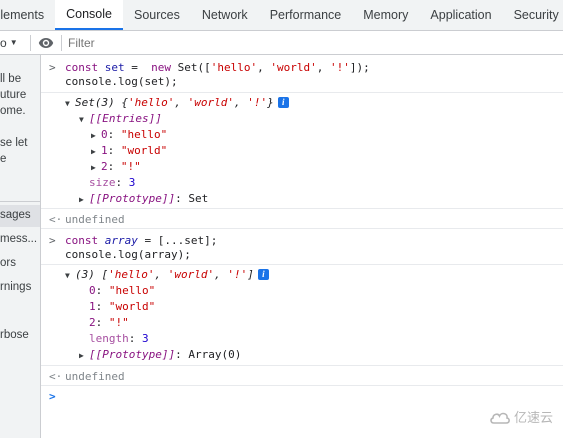 The image size is (563, 438). I want to click on item-key: 1, so click(92, 306).